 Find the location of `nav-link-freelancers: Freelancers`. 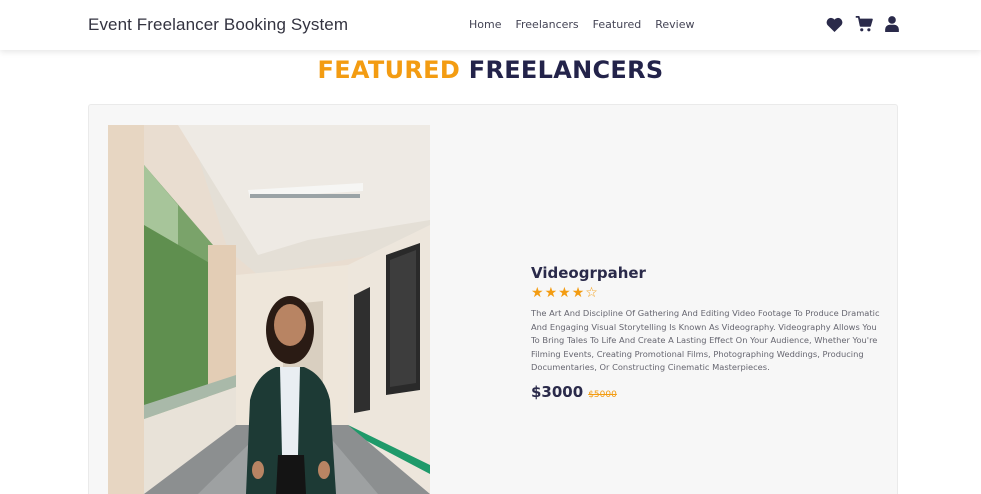

nav-link-freelancers: Freelancers is located at coordinates (546, 24).